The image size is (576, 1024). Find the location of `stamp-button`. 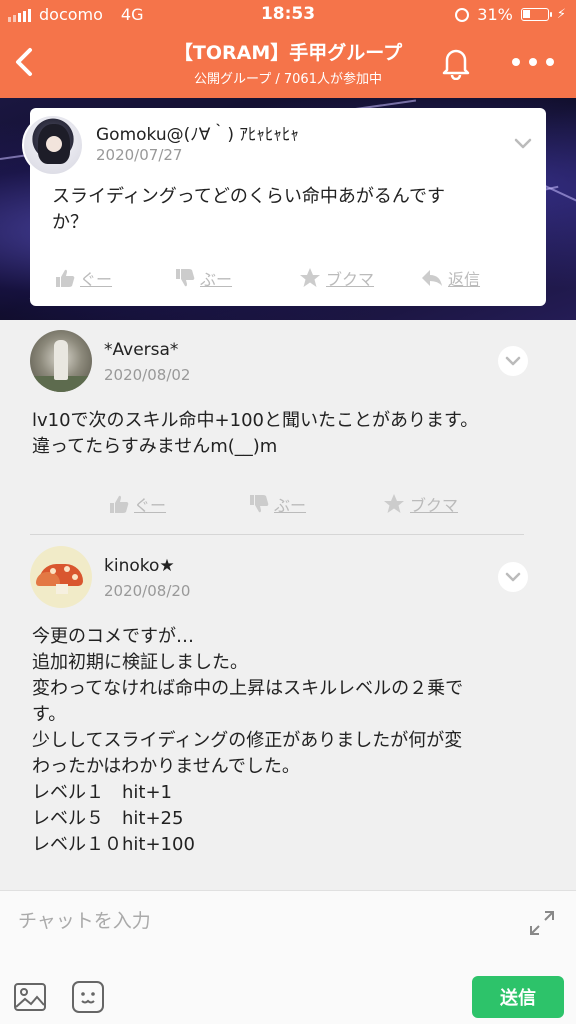

stamp-button is located at coordinates (88, 997).